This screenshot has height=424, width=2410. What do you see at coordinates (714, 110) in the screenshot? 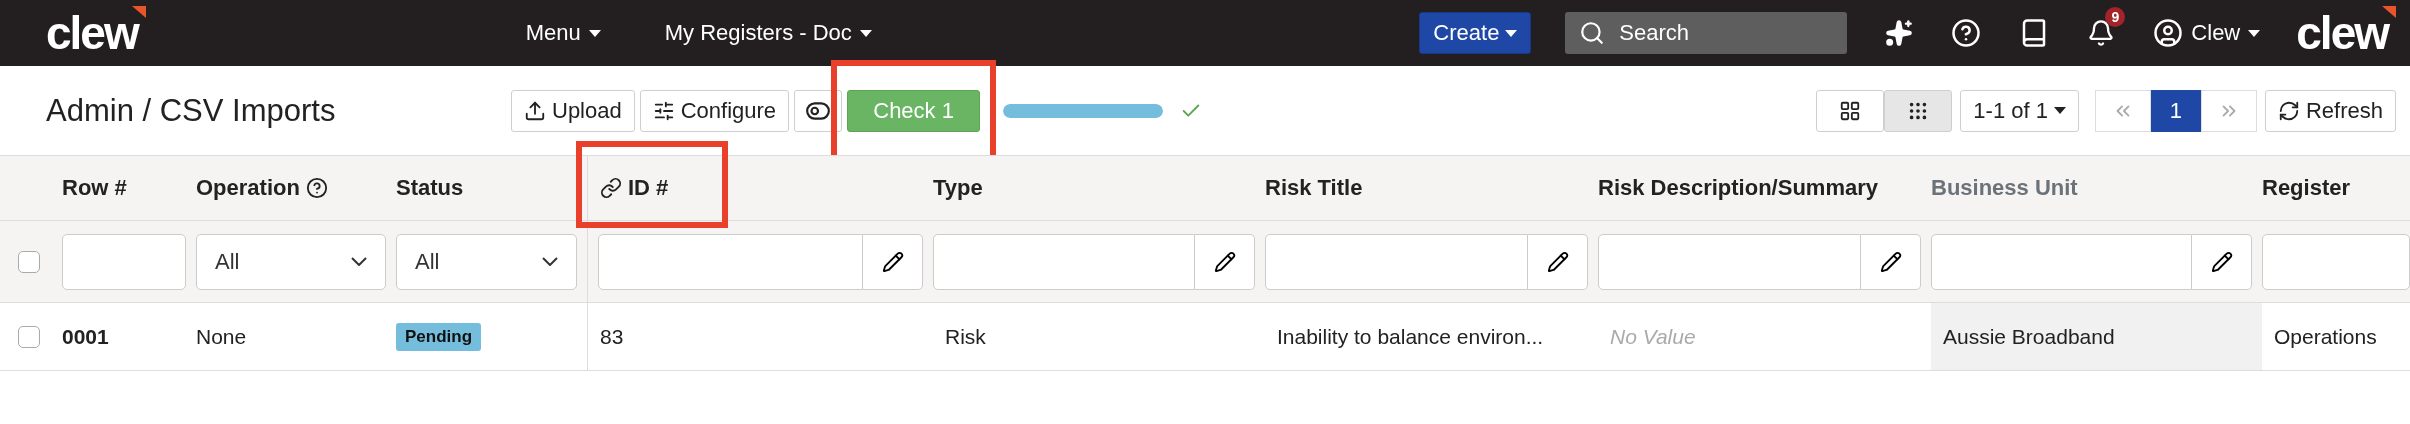
I see `toolbar-button: Configure` at bounding box center [714, 110].